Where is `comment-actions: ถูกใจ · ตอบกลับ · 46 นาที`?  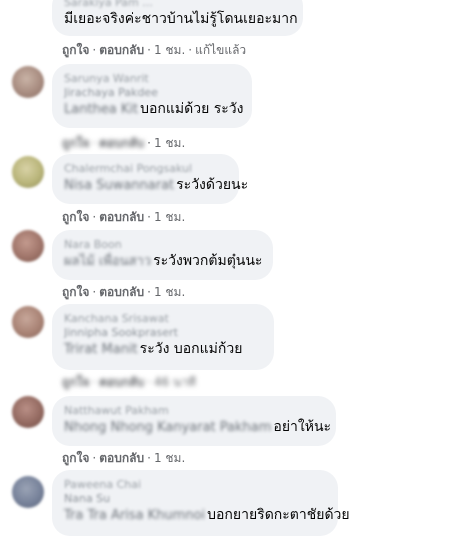 comment-actions: ถูกใจ · ตอบกลับ · 46 นาที is located at coordinates (129, 382).